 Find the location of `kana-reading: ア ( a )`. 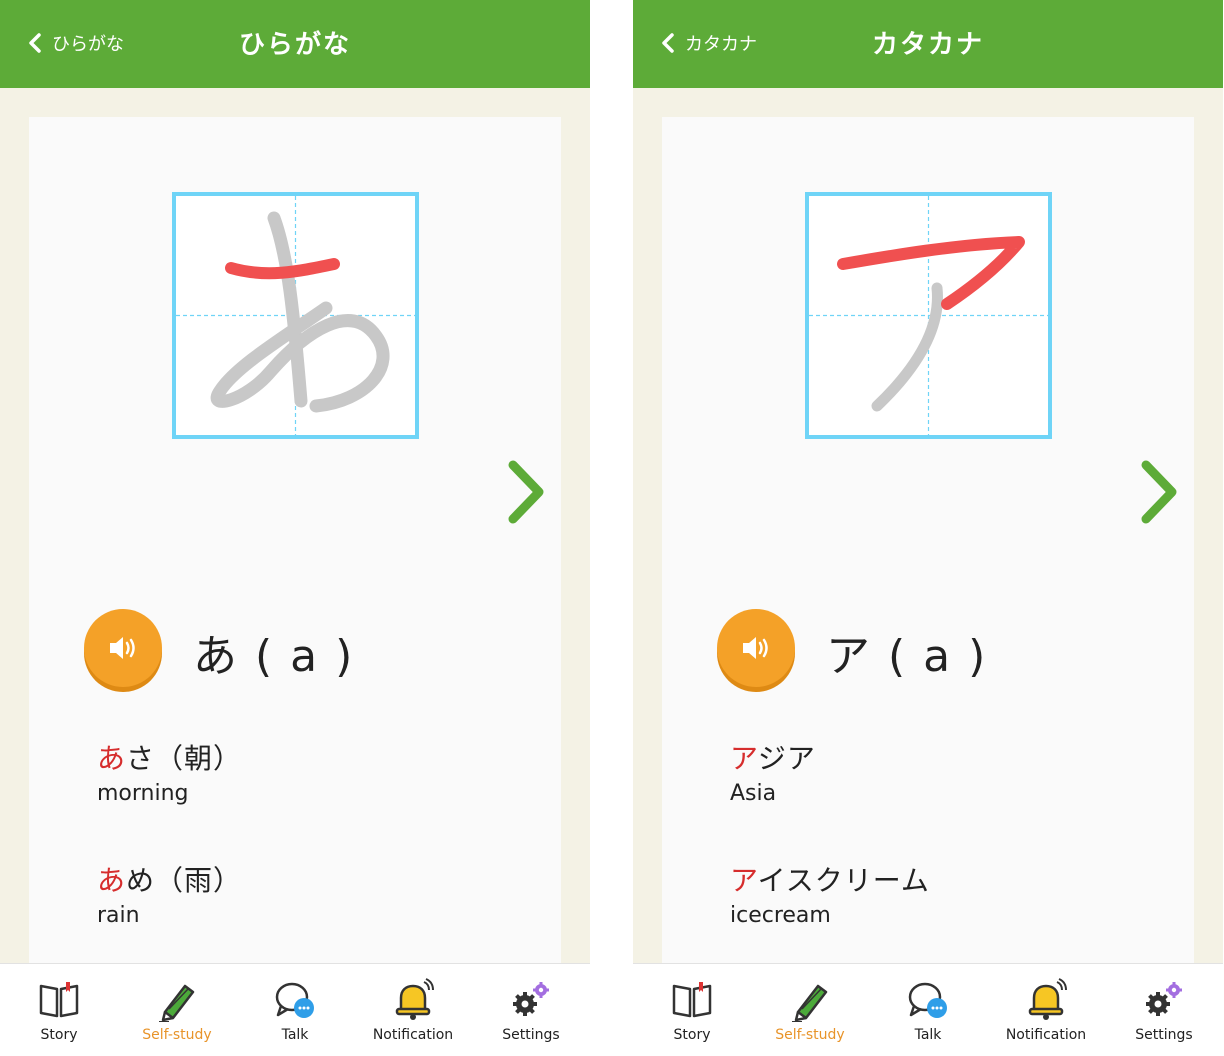

kana-reading: ア ( a ) is located at coordinates (907, 656).